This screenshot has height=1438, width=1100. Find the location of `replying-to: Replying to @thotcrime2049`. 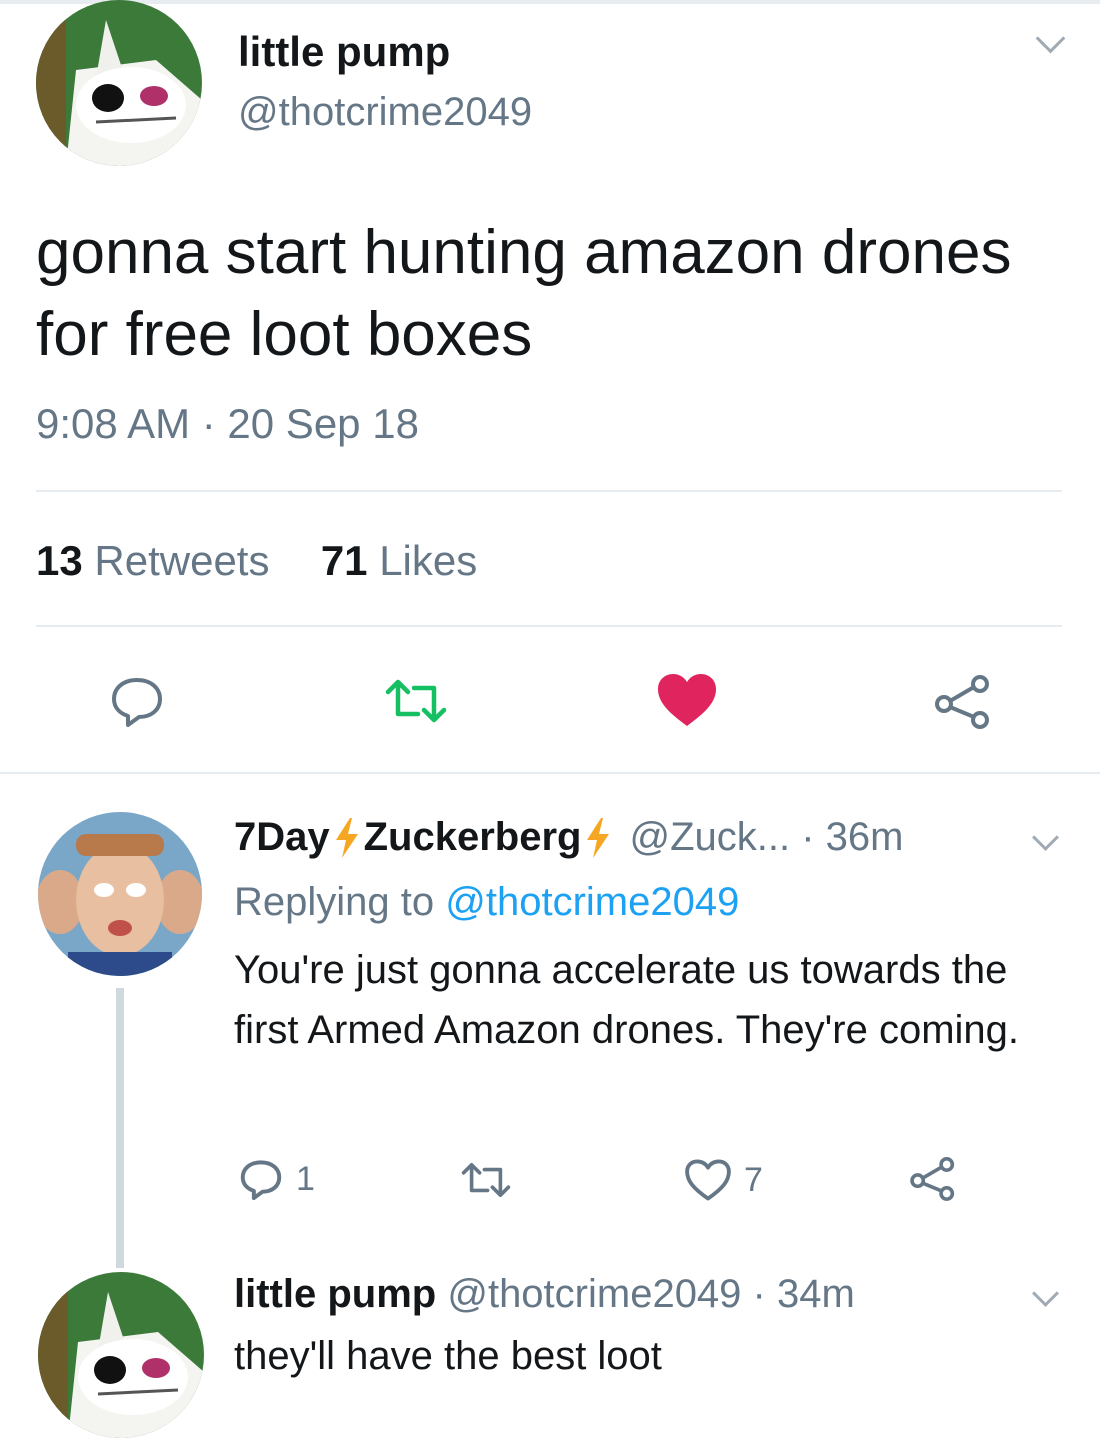

replying-to: Replying to @thotcrime2049 is located at coordinates (486, 902).